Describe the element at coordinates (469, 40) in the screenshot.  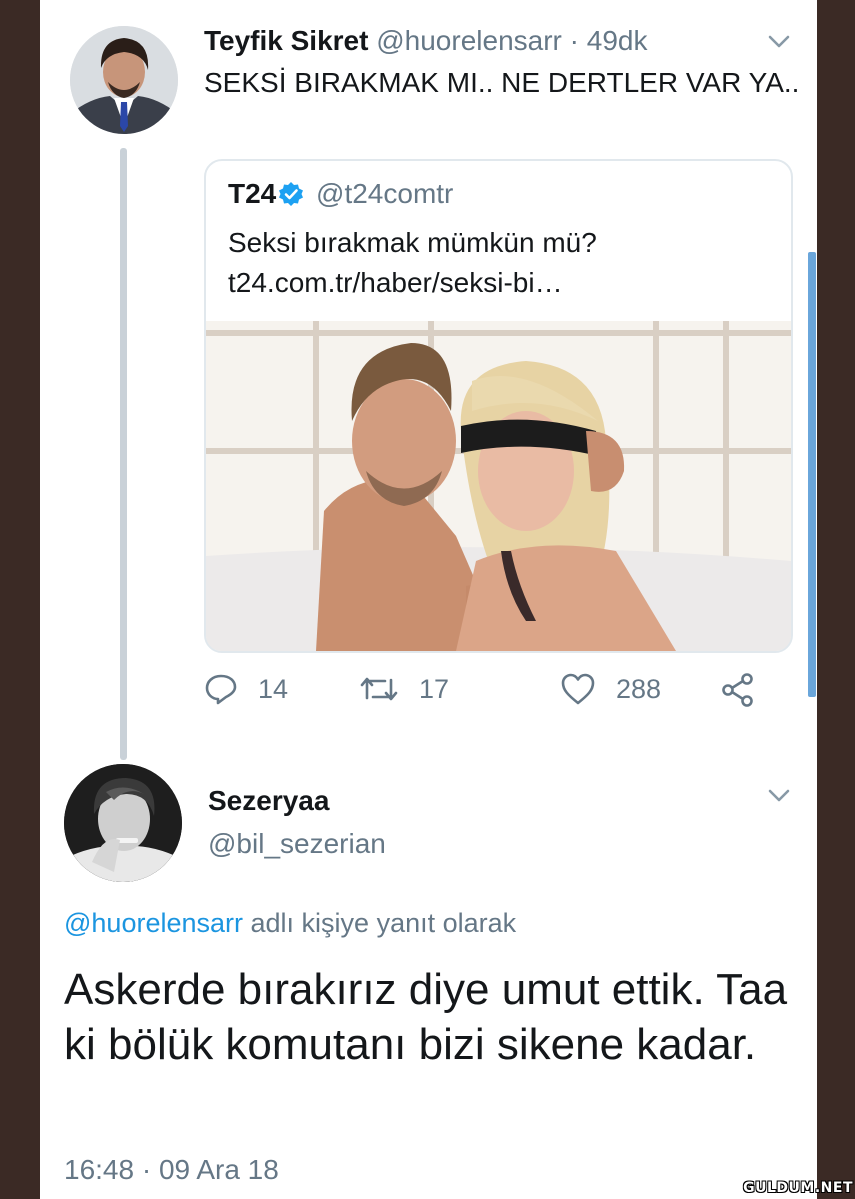
I see `author-handle: @huorelensarr` at that location.